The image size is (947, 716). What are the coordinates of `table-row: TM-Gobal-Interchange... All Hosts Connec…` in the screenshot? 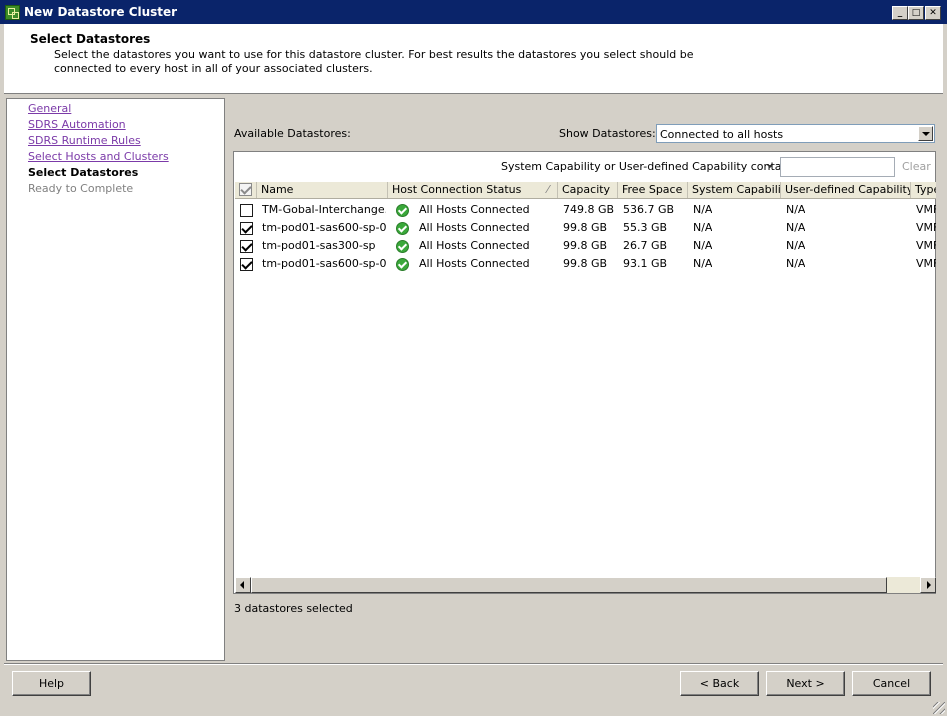 It's located at (585, 210).